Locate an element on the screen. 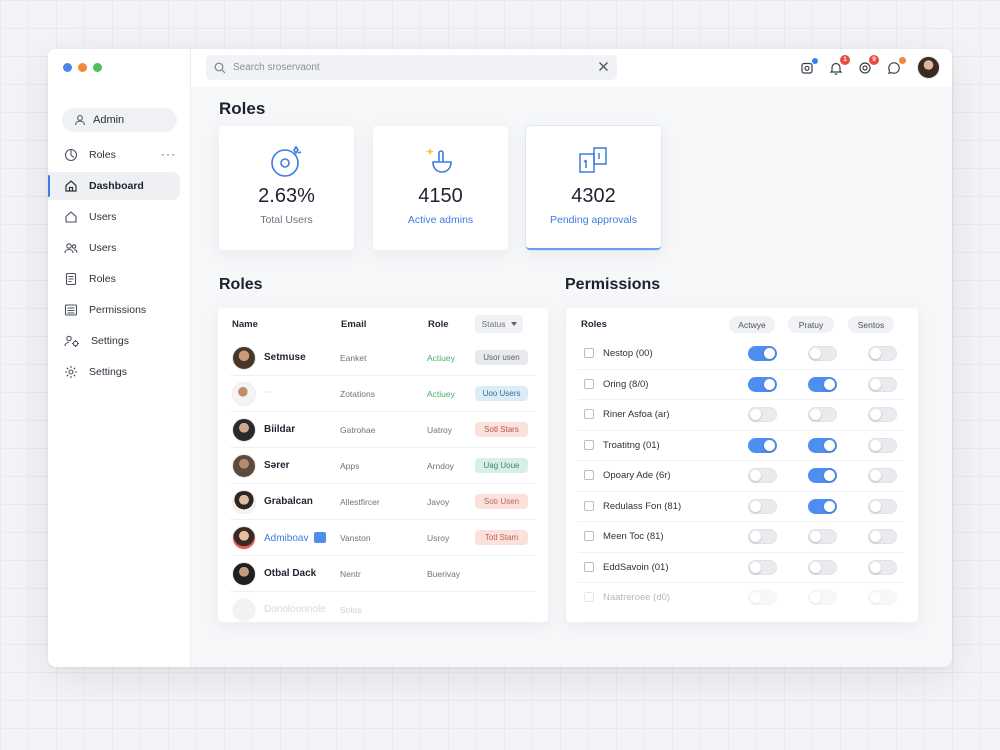  permission-row: Riner Asfoa (ar) is located at coordinates (741, 415).